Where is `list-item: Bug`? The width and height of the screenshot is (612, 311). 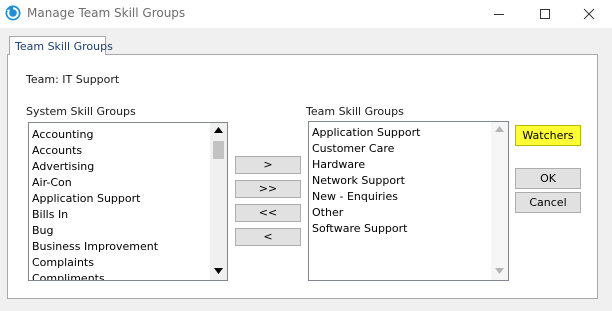 list-item: Bug is located at coordinates (121, 231).